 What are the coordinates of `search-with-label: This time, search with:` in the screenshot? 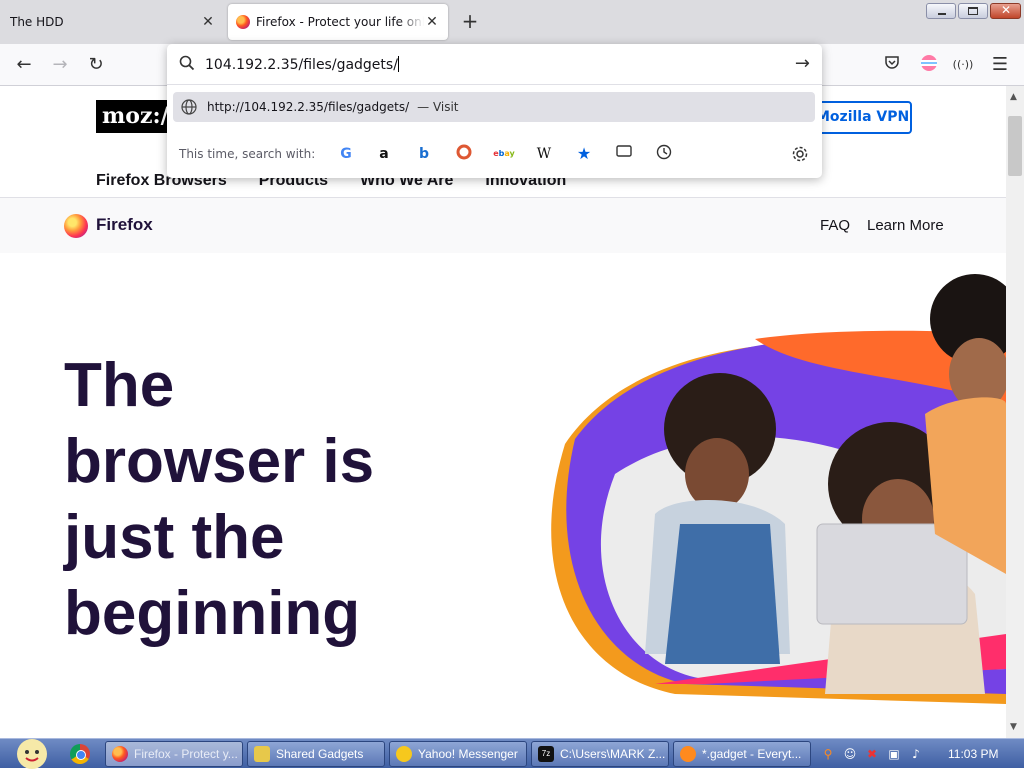 It's located at (247, 154).